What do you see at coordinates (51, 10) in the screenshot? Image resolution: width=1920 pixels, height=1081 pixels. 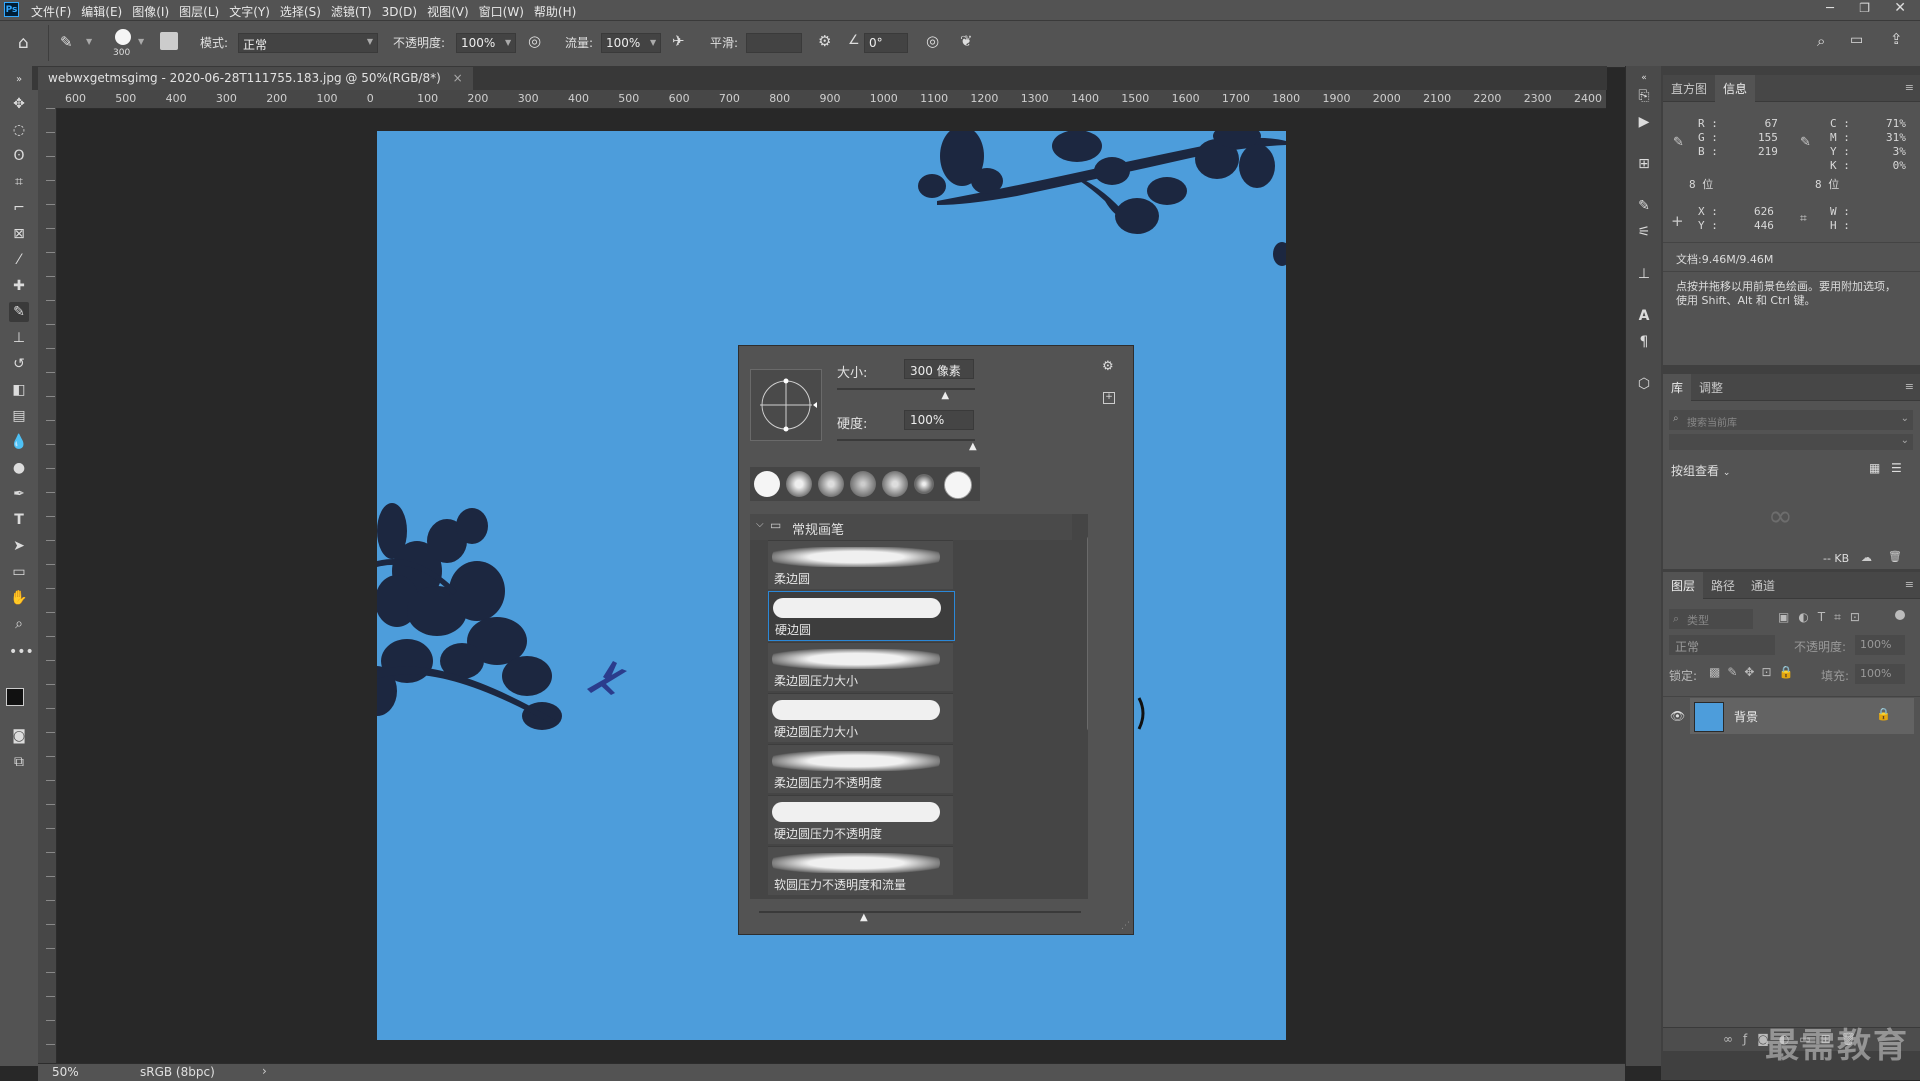 I see `menu-file: 文件(F)` at bounding box center [51, 10].